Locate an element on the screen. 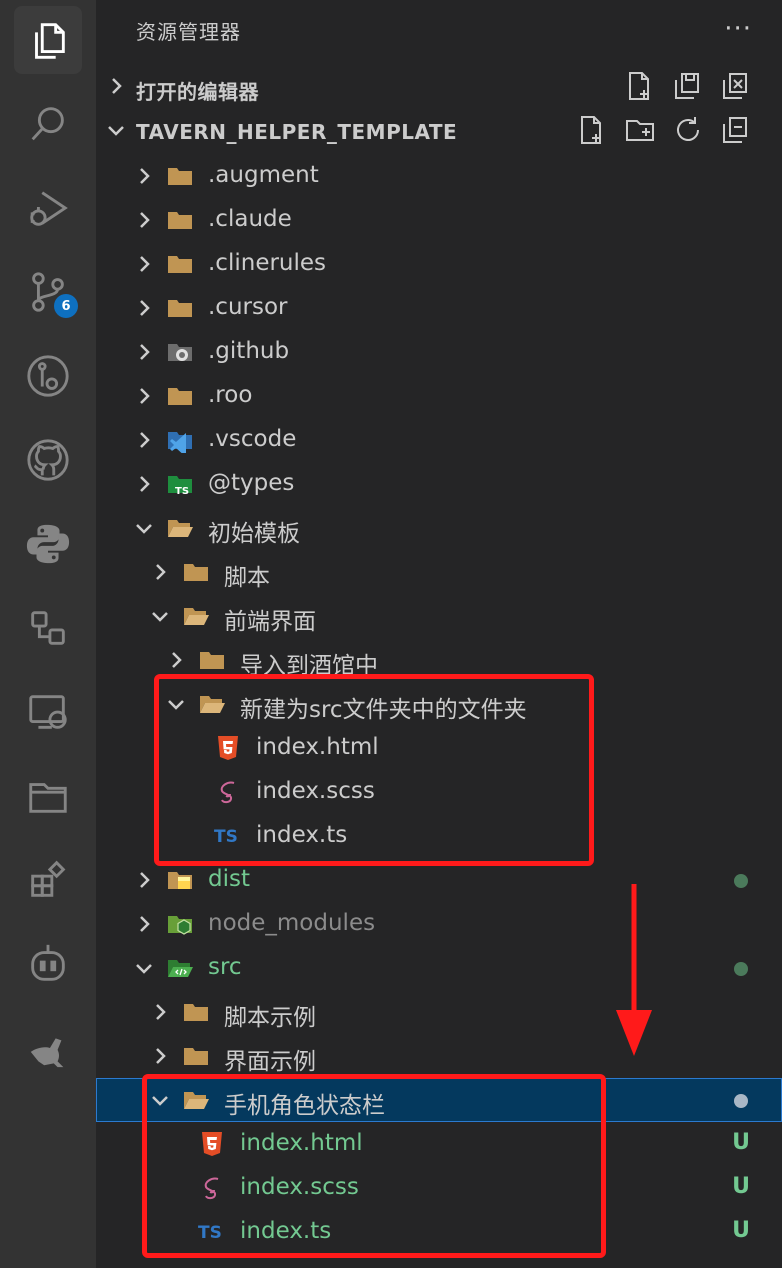  tree-folder: .augment is located at coordinates (439, 176).